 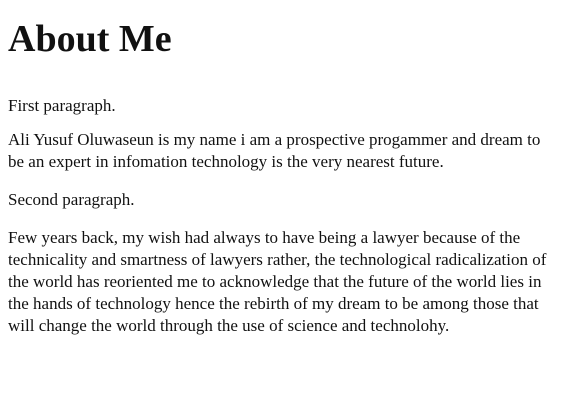 What do you see at coordinates (62, 105) in the screenshot?
I see `paragraph-first-heading: First paragraph.` at bounding box center [62, 105].